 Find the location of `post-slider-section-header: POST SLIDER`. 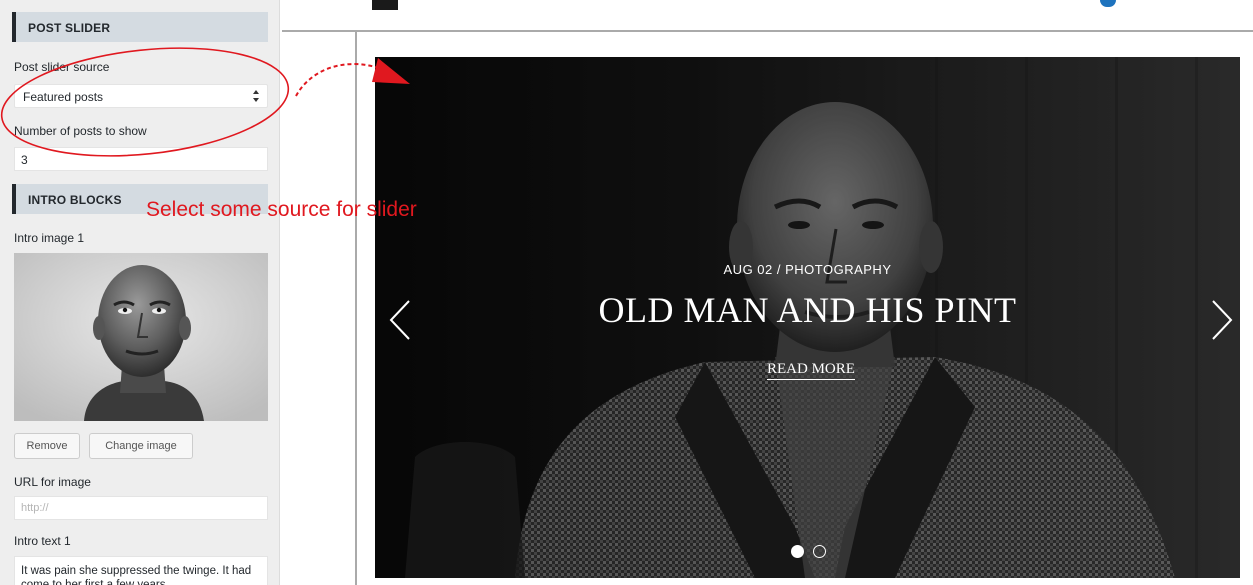

post-slider-section-header: POST SLIDER is located at coordinates (140, 27).